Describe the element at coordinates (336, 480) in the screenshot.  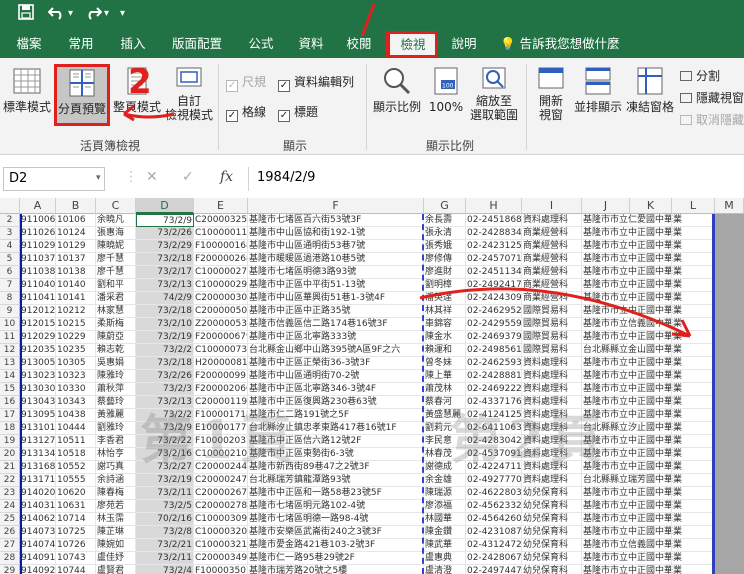
I see `cell: 台北縣瑞芳鎮龍潭路93號` at that location.